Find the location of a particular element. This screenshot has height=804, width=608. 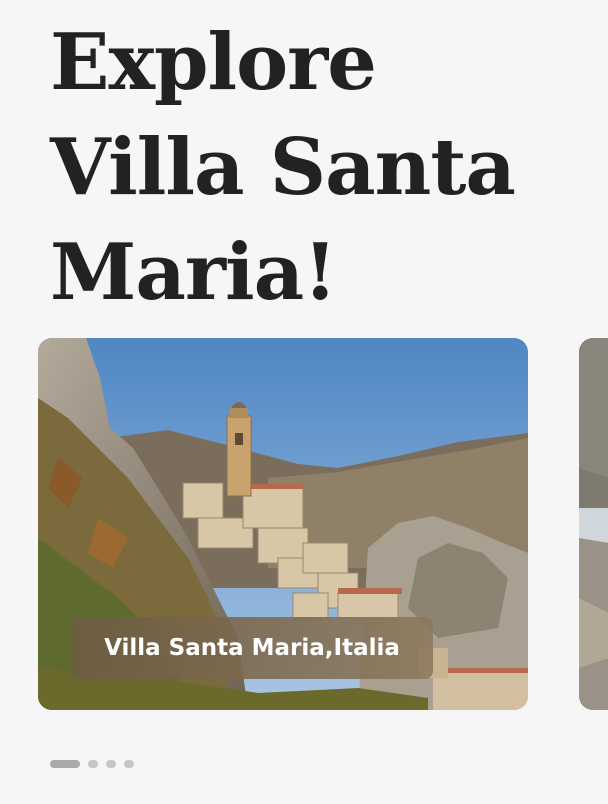

destination-caption-text: Villa Santa Maria,Italia is located at coordinates (252, 648).